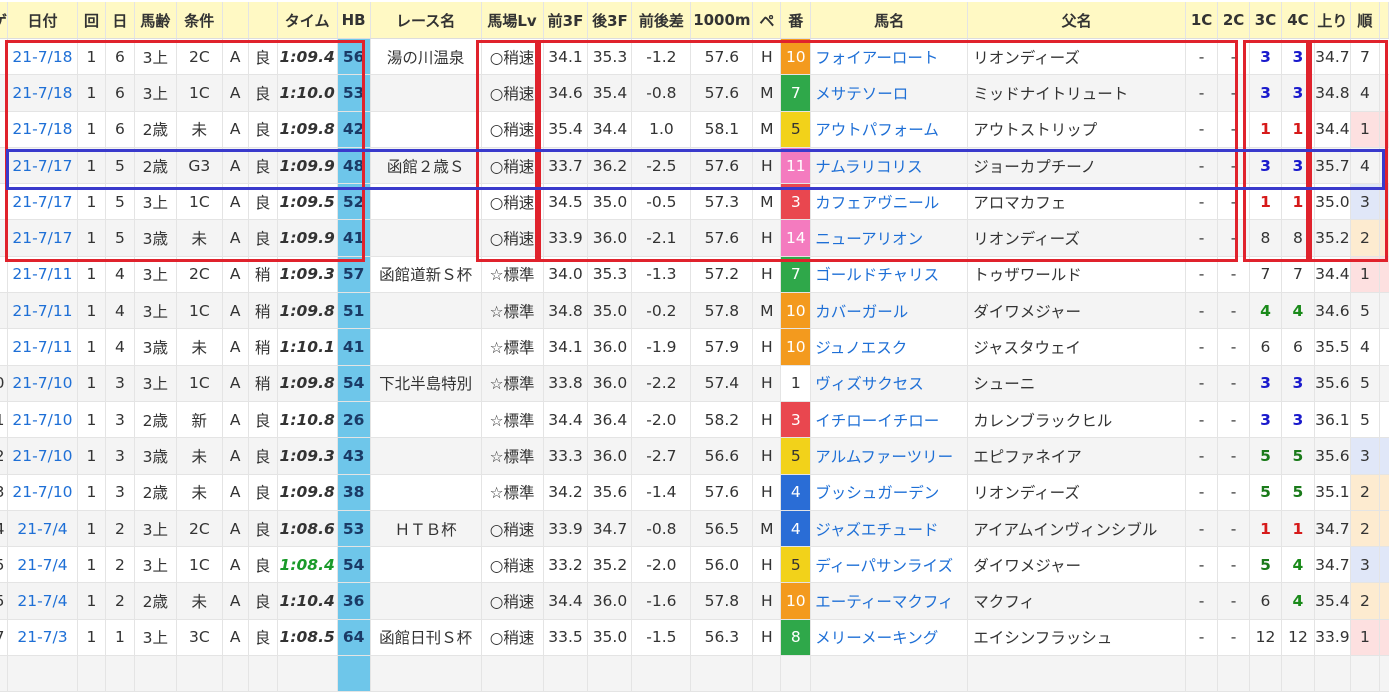  Describe the element at coordinates (1202, 20) in the screenshot. I see `col-header-20: 1C` at that location.